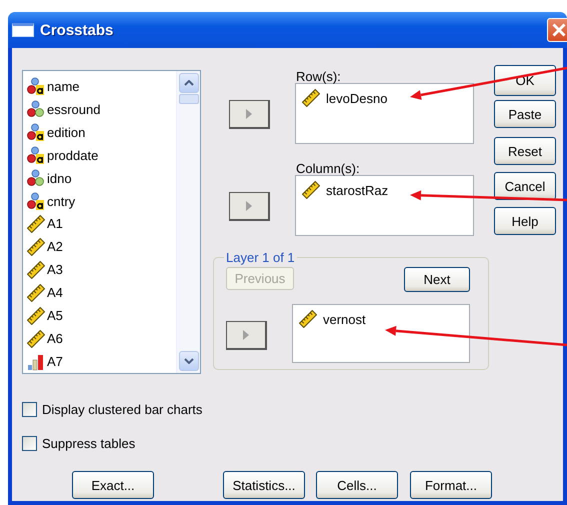 The image size is (567, 505). Describe the element at coordinates (101, 292) in the screenshot. I see `variable-item: A4` at that location.